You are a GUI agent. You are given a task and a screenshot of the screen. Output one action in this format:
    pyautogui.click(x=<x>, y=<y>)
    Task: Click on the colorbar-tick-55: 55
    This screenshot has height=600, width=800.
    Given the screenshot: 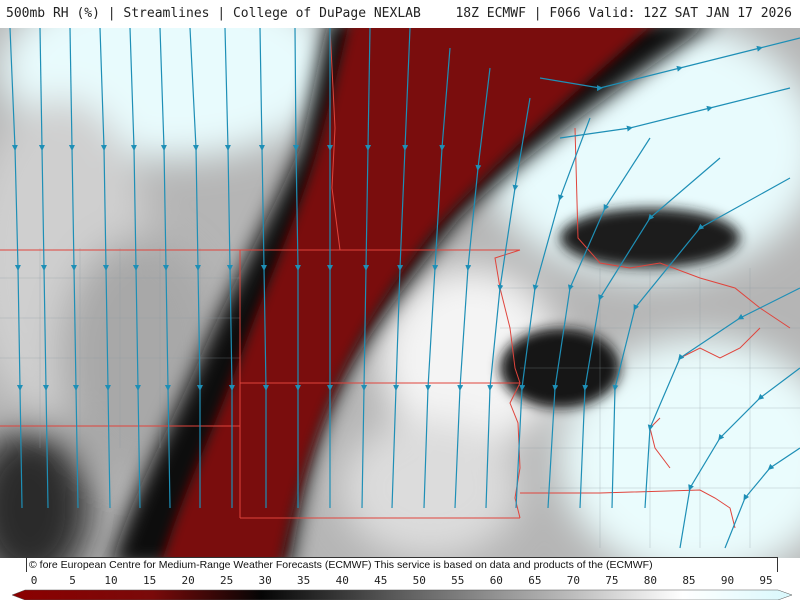 What is the action you would take?
    pyautogui.click(x=457, y=580)
    